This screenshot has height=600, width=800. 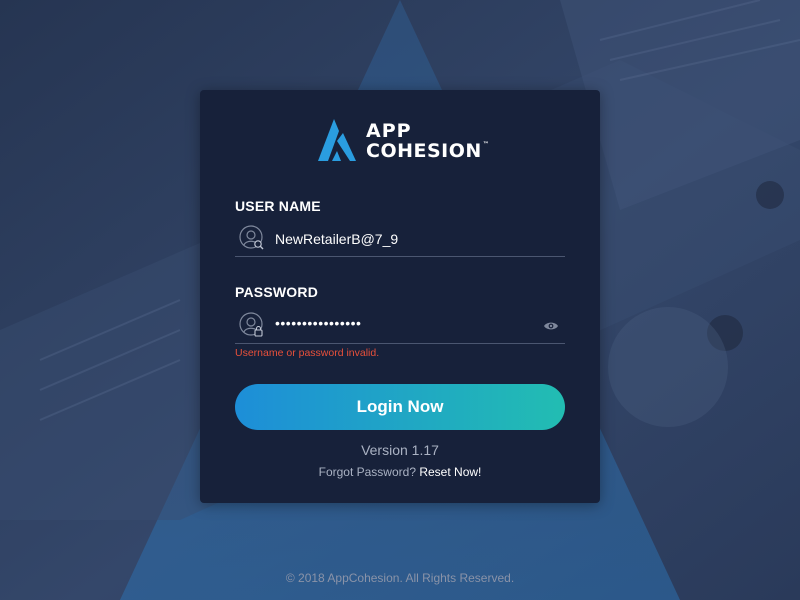 I want to click on password-field: ••••••••••••••••, so click(x=400, y=326).